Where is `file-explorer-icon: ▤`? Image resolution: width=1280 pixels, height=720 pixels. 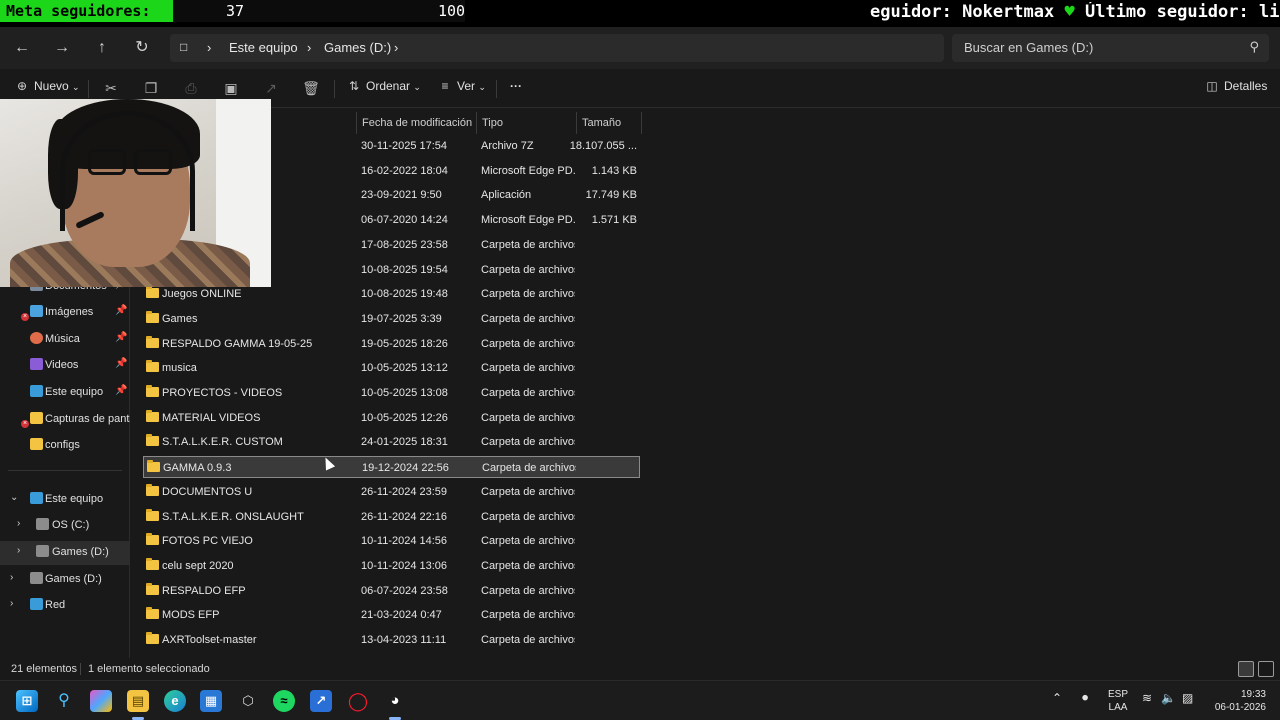
file-explorer-icon: ▤ is located at coordinates (138, 701).